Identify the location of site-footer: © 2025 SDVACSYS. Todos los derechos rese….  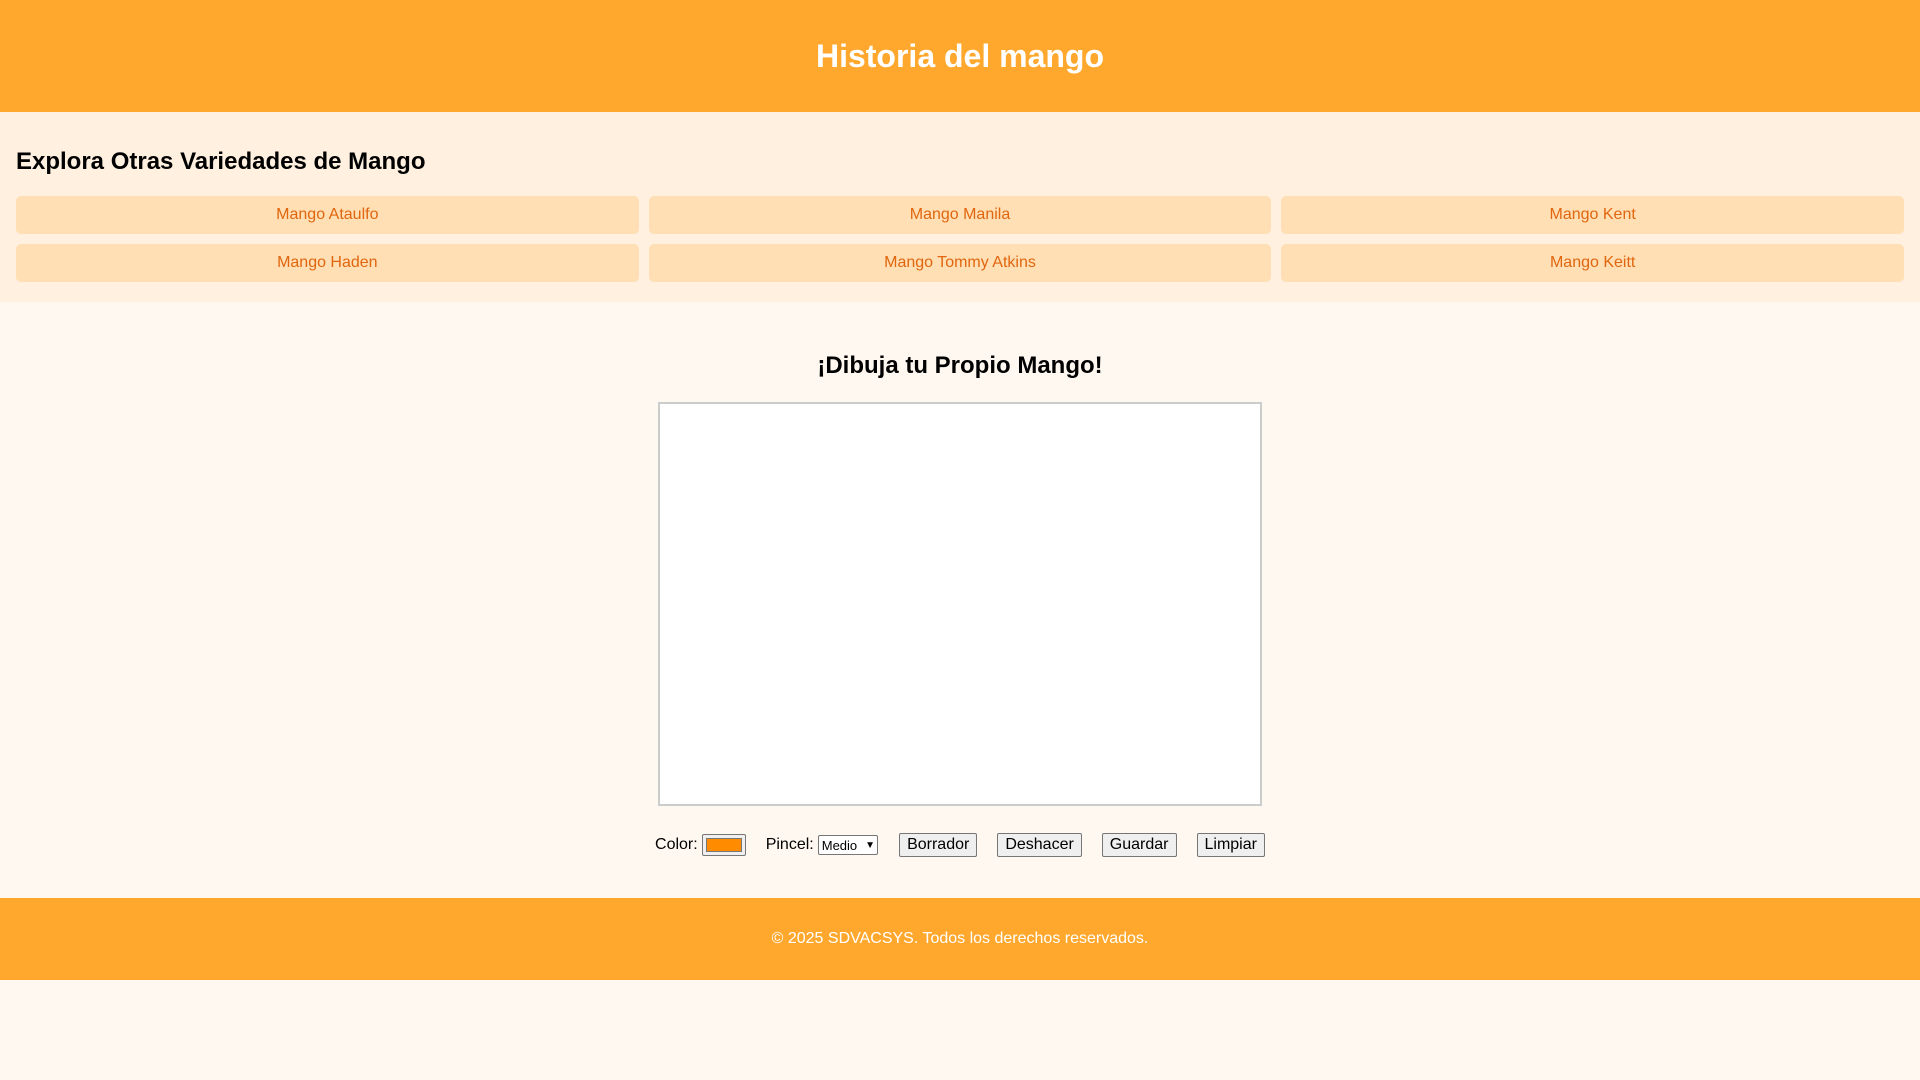
(960, 939).